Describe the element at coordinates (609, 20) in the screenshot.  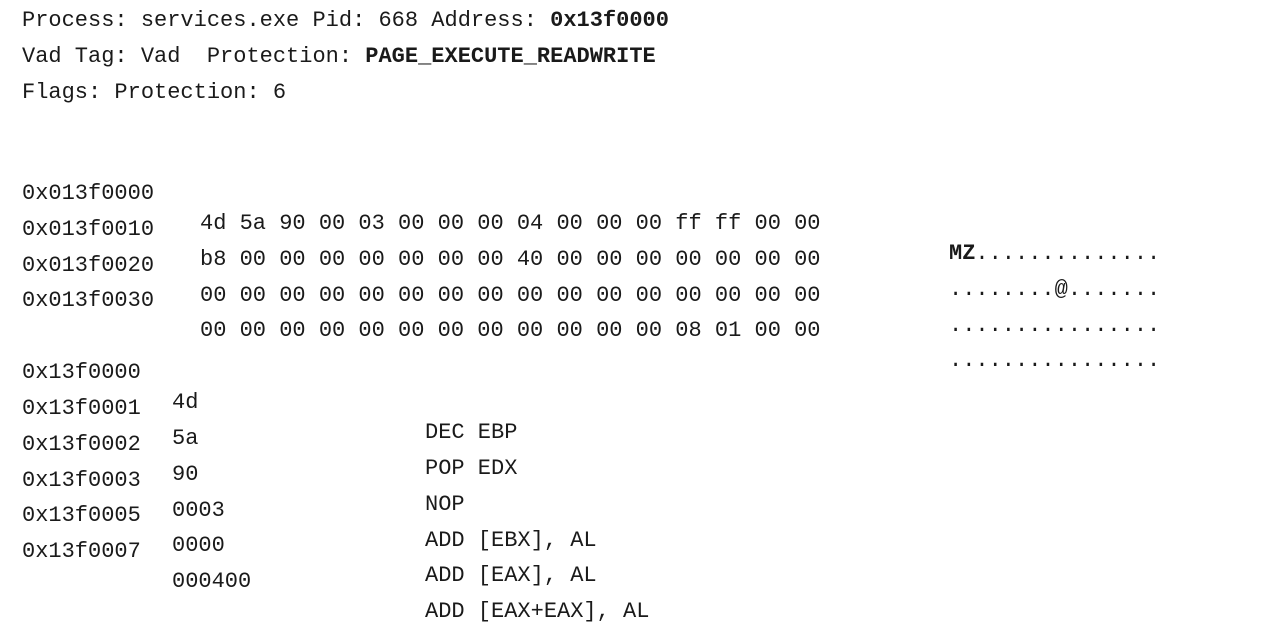
I see `address-value: 0x13f0000` at that location.